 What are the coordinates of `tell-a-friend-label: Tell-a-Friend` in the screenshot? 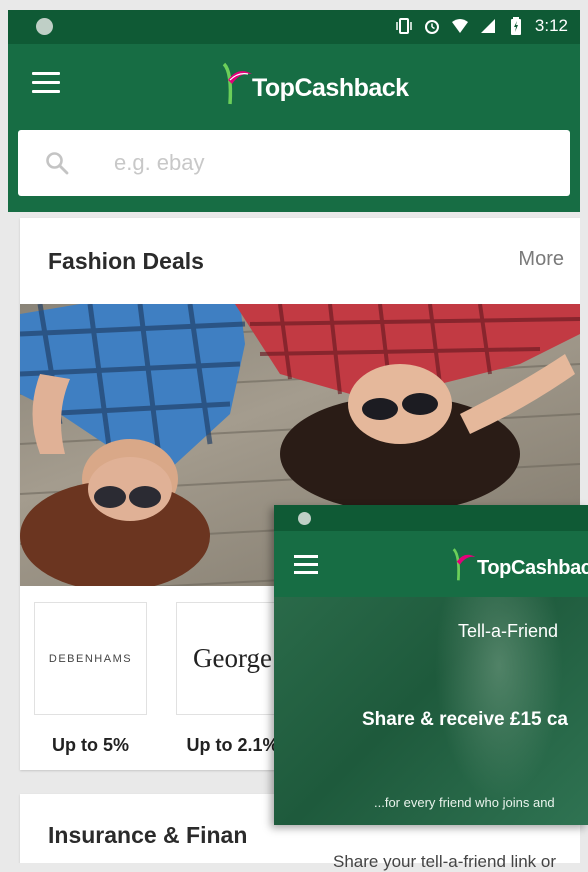 It's located at (508, 631).